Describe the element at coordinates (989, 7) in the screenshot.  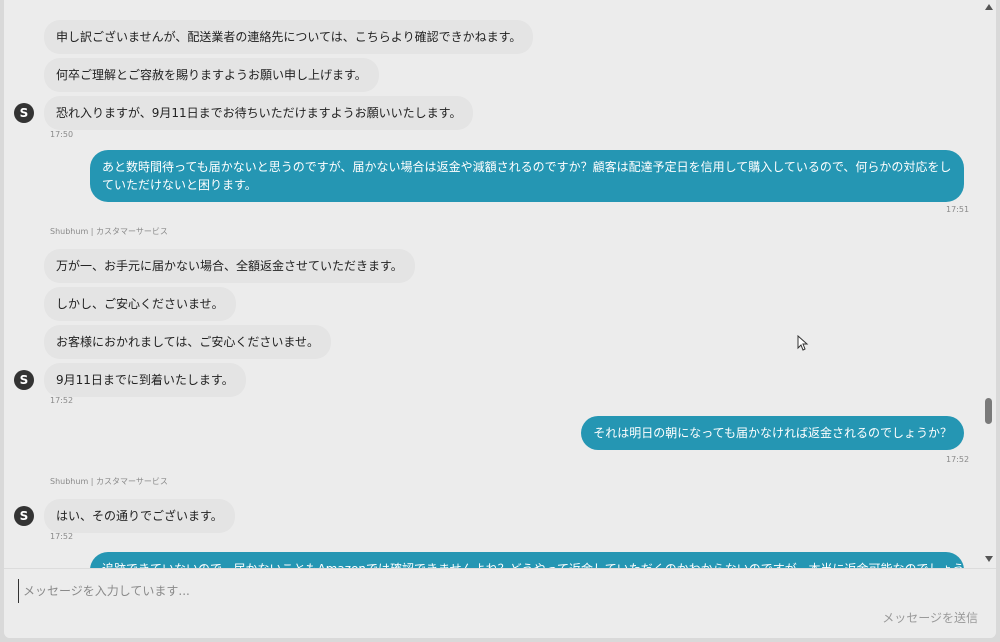
I see `scroll-up-icon` at that location.